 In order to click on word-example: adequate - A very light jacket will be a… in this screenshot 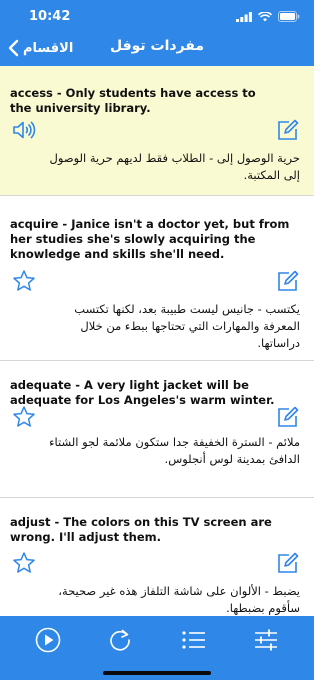, I will do `click(142, 392)`.